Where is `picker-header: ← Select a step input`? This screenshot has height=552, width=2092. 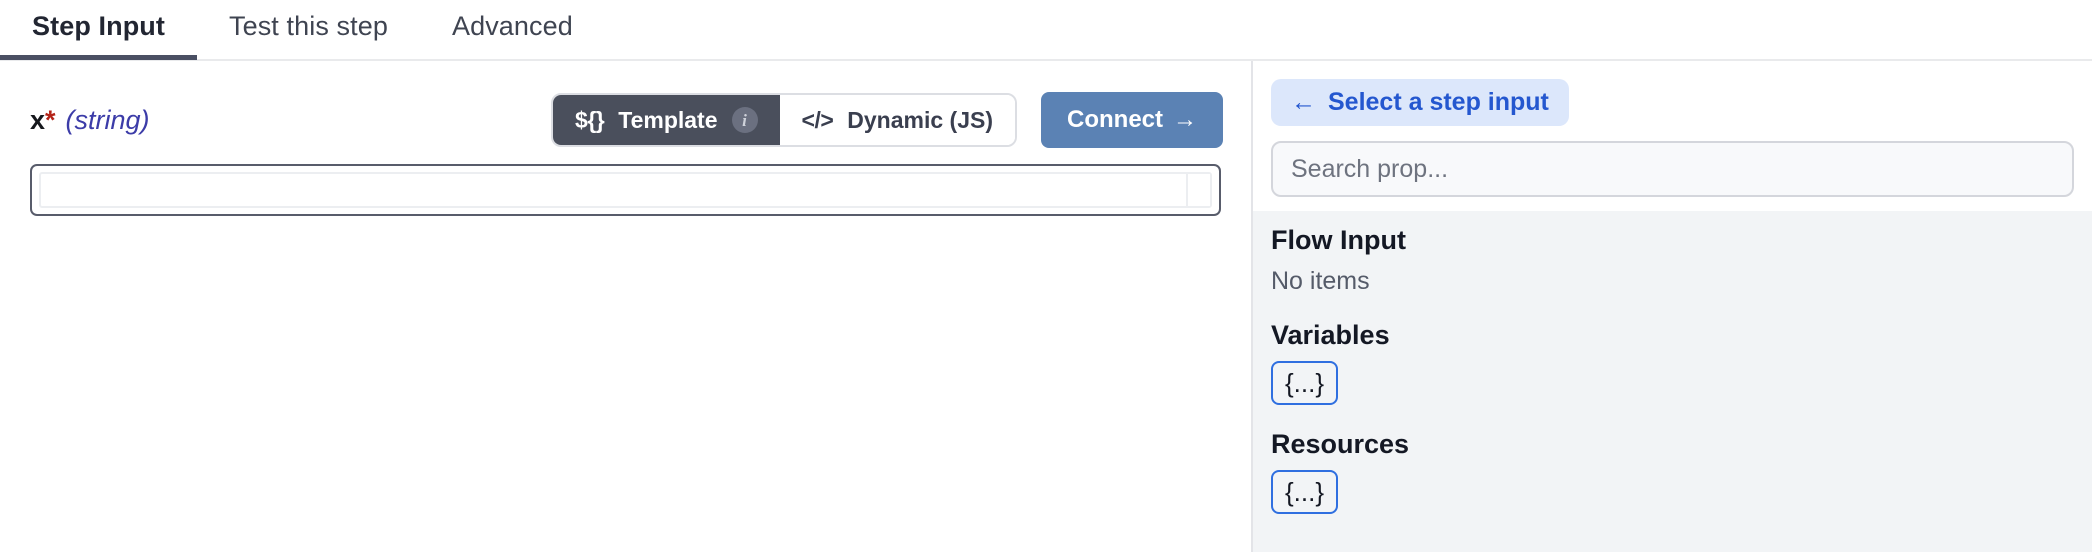 picker-header: ← Select a step input is located at coordinates (1672, 136).